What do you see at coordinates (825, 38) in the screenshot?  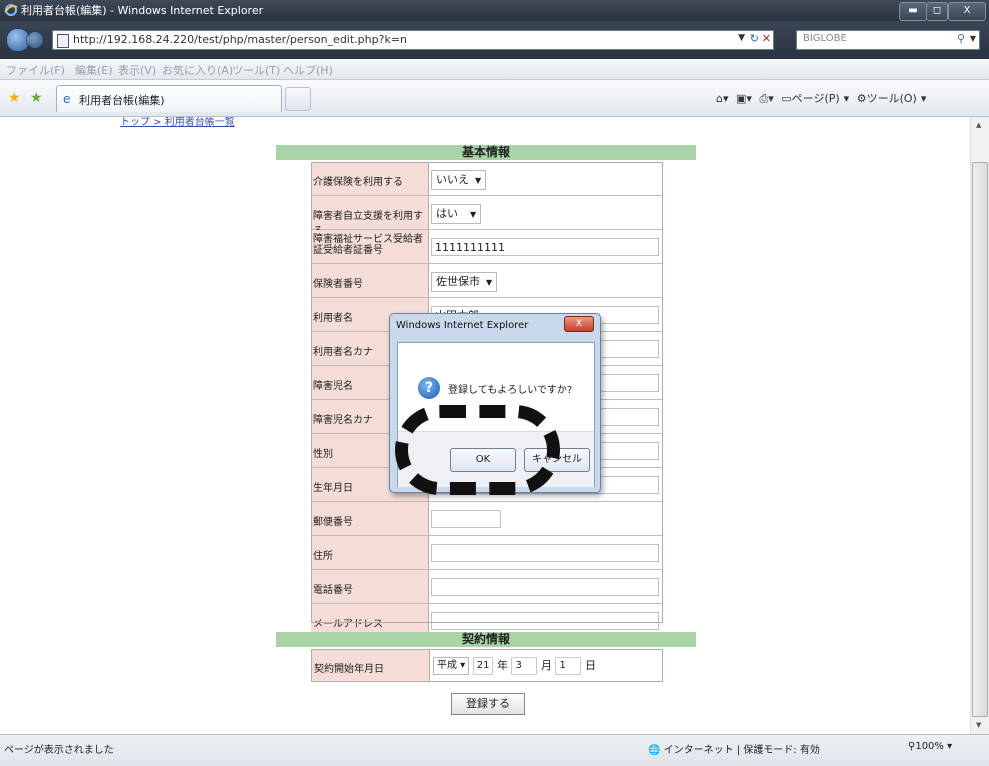 I see `search-provider-label: BIGLOBE` at bounding box center [825, 38].